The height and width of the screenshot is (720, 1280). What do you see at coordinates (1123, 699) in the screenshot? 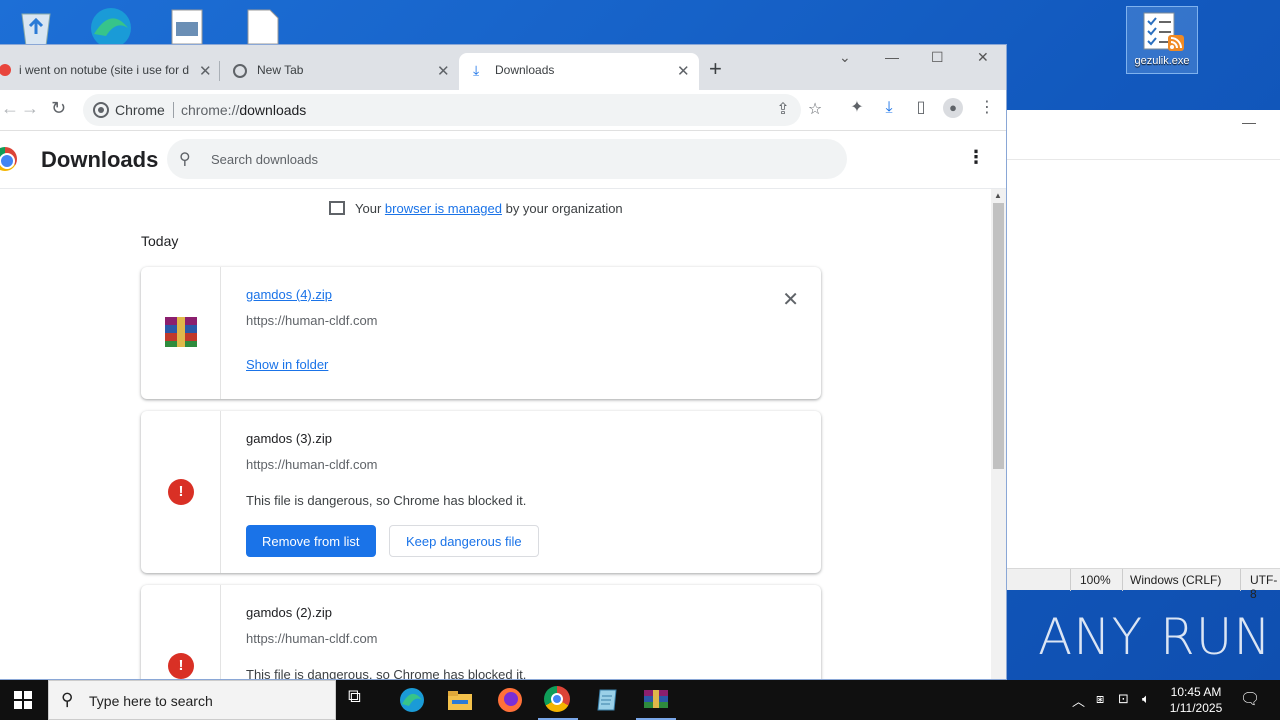
I see `network-icon: ⊡` at bounding box center [1123, 699].